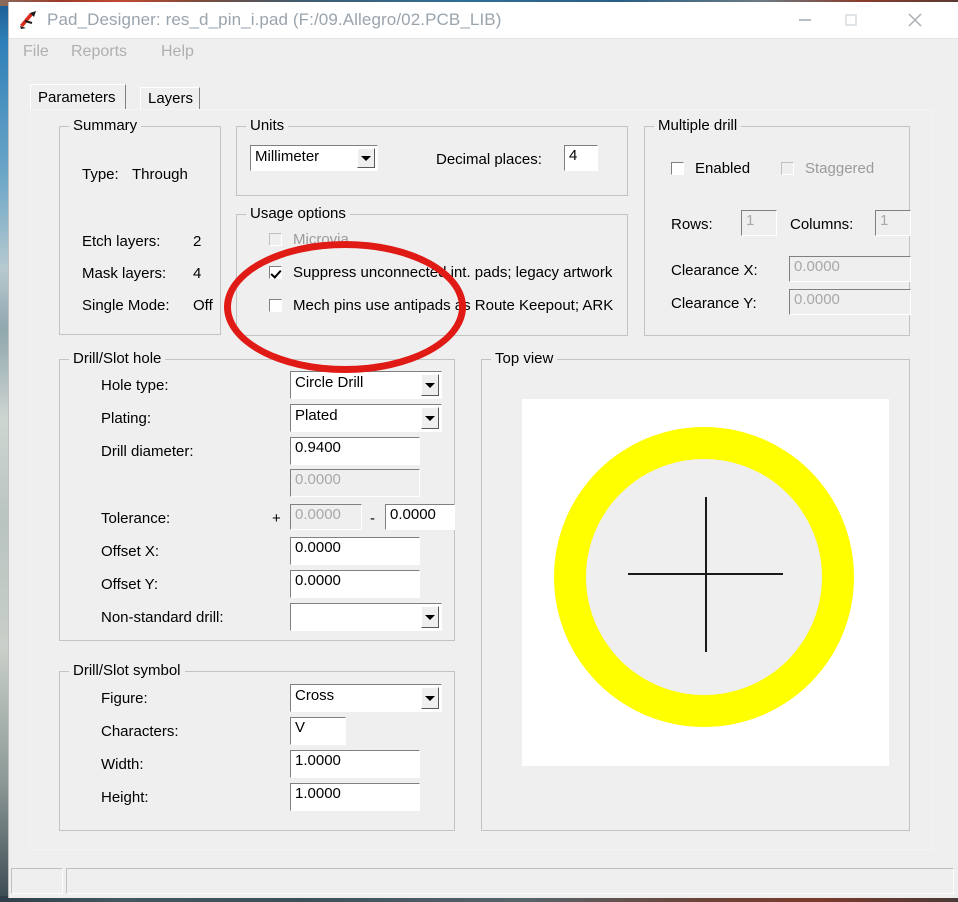 This screenshot has width=958, height=902. Describe the element at coordinates (203, 305) in the screenshot. I see `summary-single-mode-value: Off` at that location.